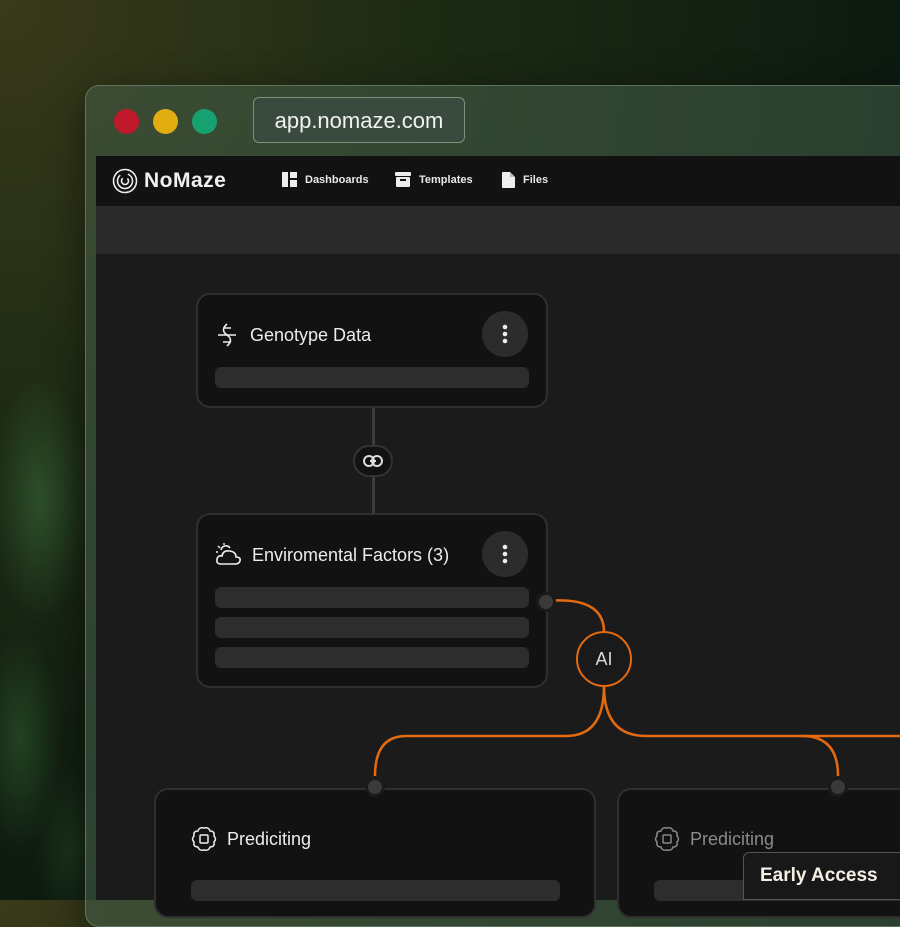 This screenshot has height=927, width=900. I want to click on environment-output-port, so click(546, 602).